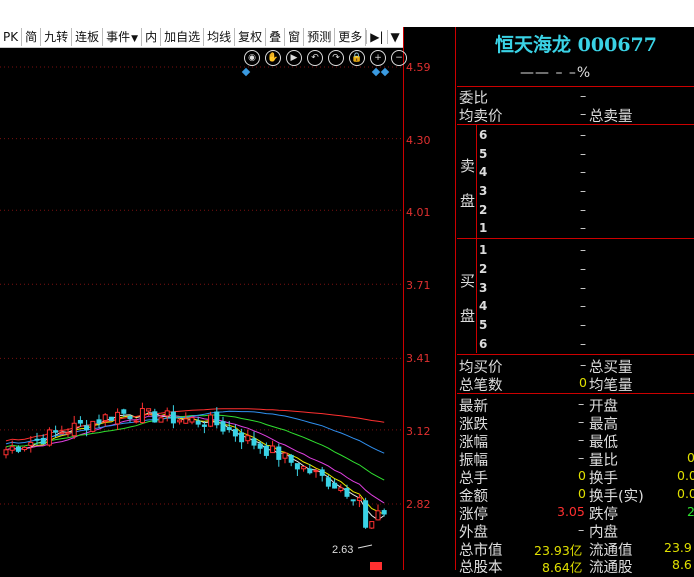  Describe the element at coordinates (685, 493) in the screenshot. I see `stat-real-turnover-value: 0.0` at that location.